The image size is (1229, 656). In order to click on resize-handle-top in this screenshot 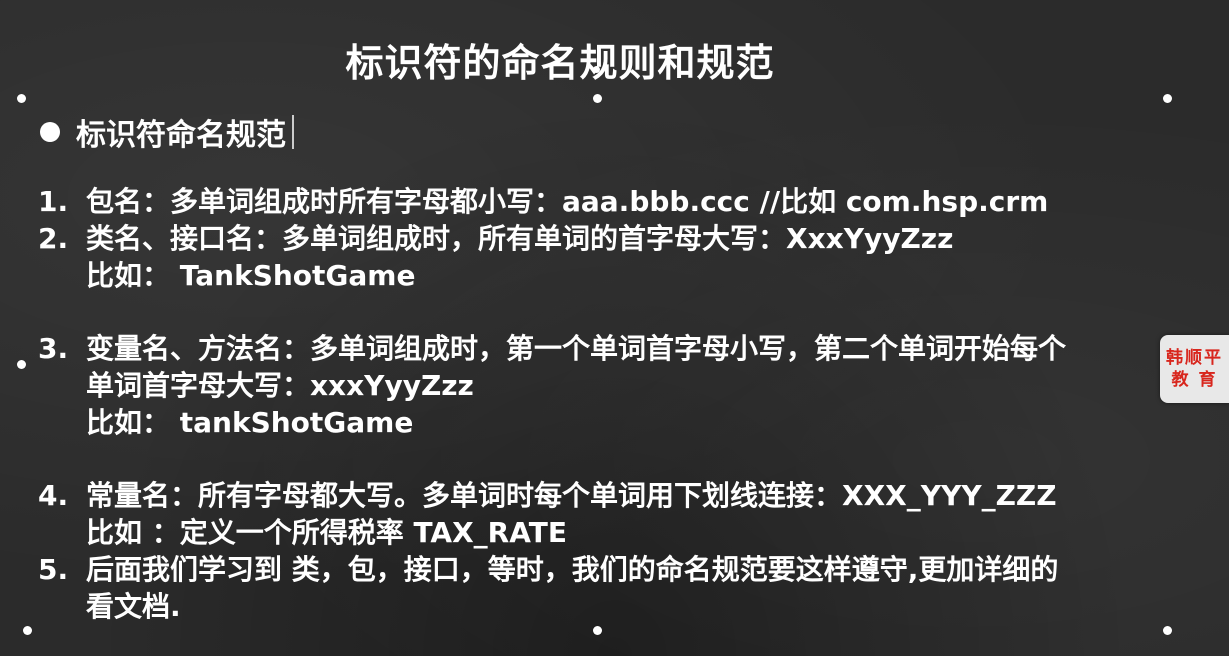, I will do `click(597, 98)`.